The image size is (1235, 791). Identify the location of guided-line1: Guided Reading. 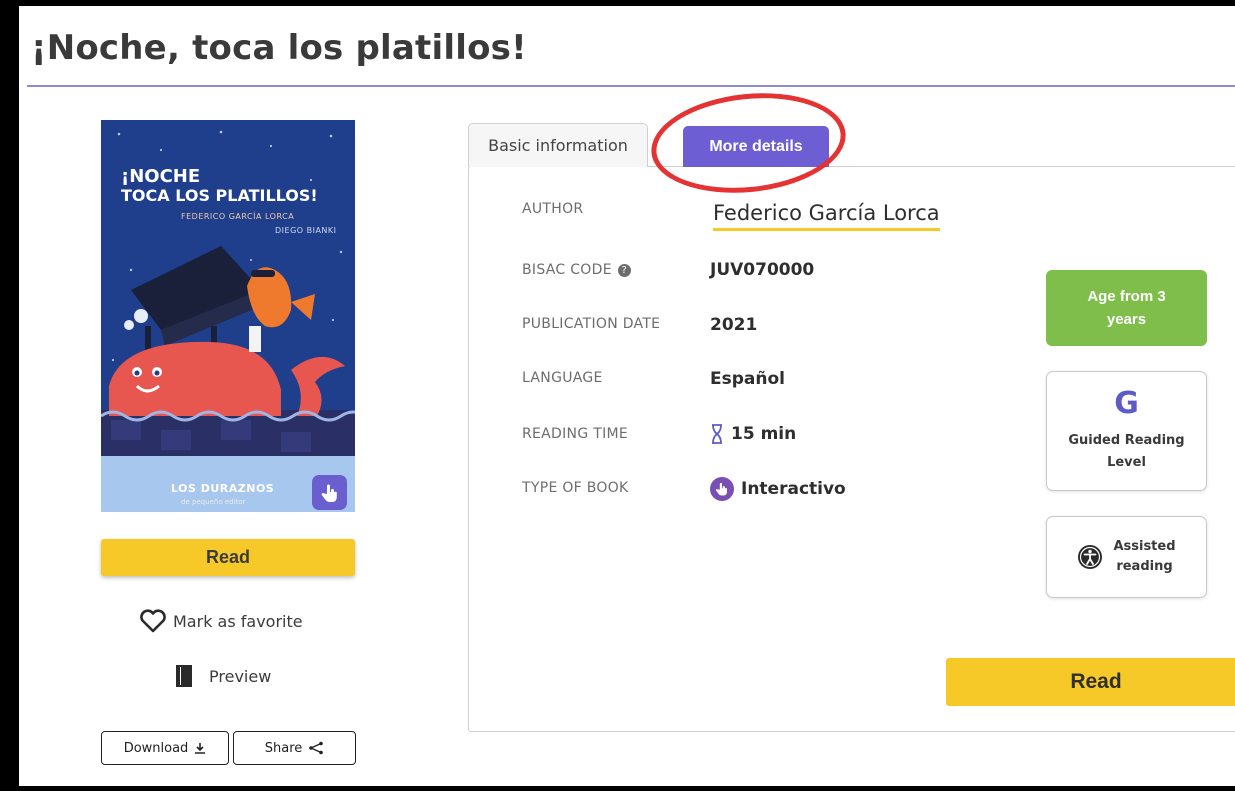
(1126, 440).